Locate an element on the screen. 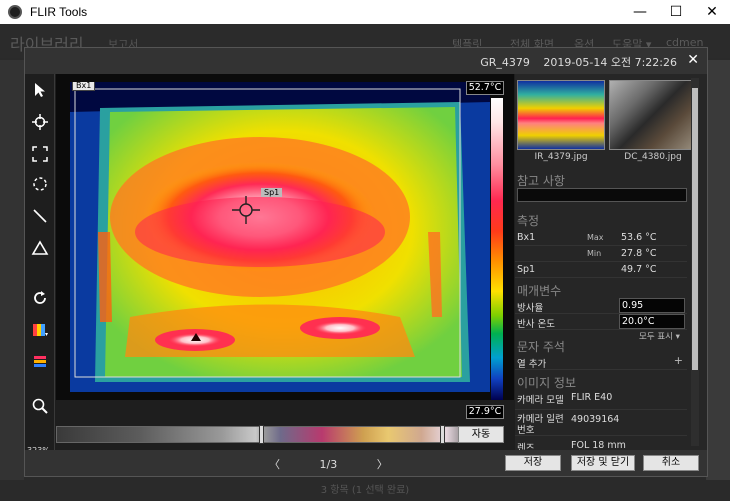 This screenshot has height=501, width=730. temperature-scale-bar is located at coordinates (497, 249).